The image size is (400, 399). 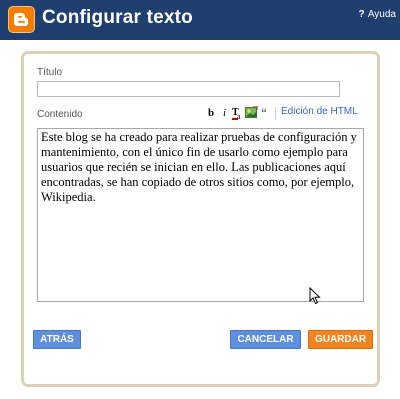 What do you see at coordinates (224, 113) in the screenshot?
I see `italic-button: i` at bounding box center [224, 113].